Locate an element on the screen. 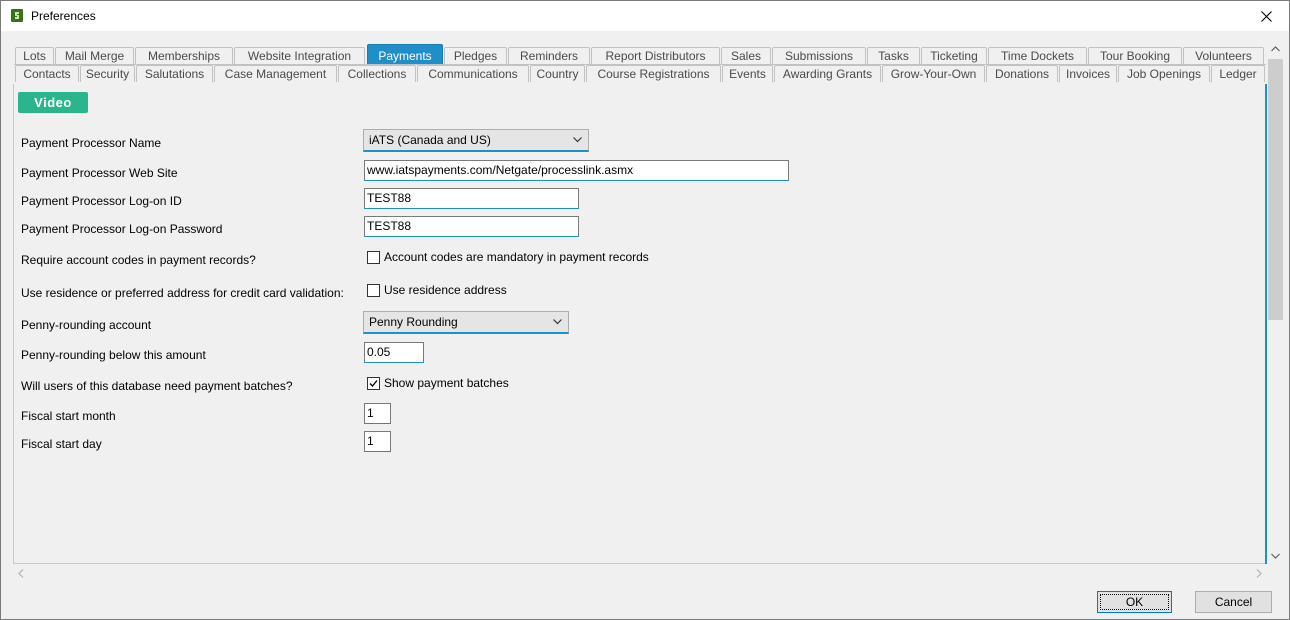 The width and height of the screenshot is (1290, 620). processor-name-value: iATS (Canada and US) is located at coordinates (430, 140).